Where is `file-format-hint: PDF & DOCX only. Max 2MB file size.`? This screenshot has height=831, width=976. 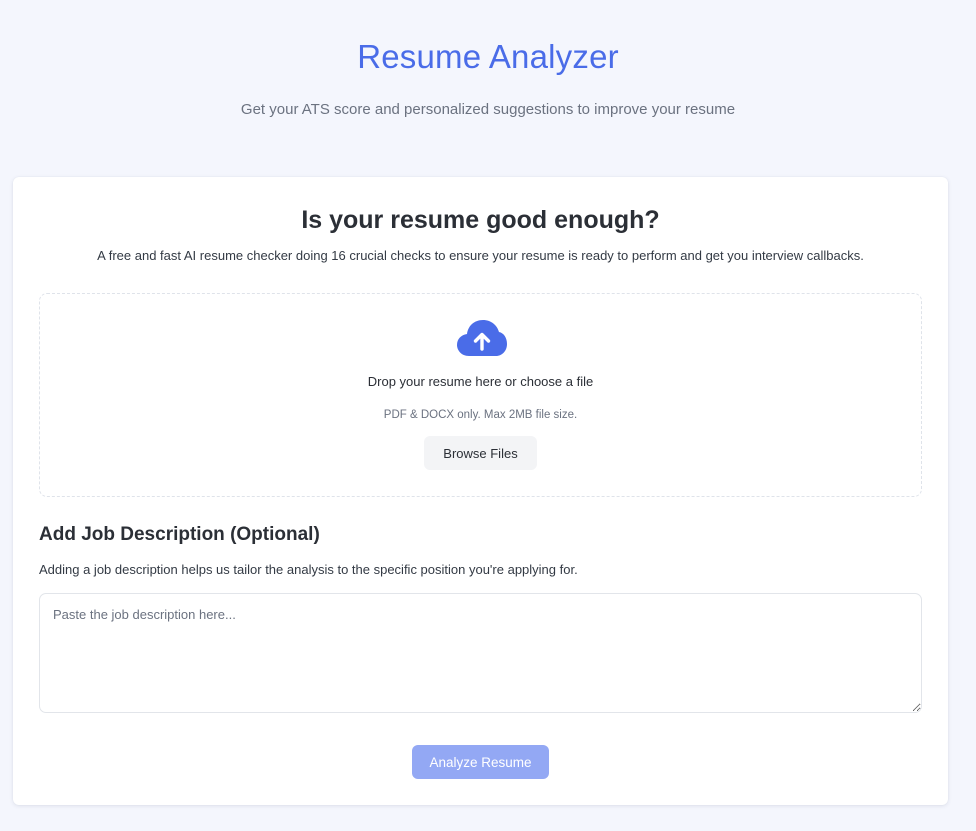 file-format-hint: PDF & DOCX only. Max 2MB file size. is located at coordinates (480, 415).